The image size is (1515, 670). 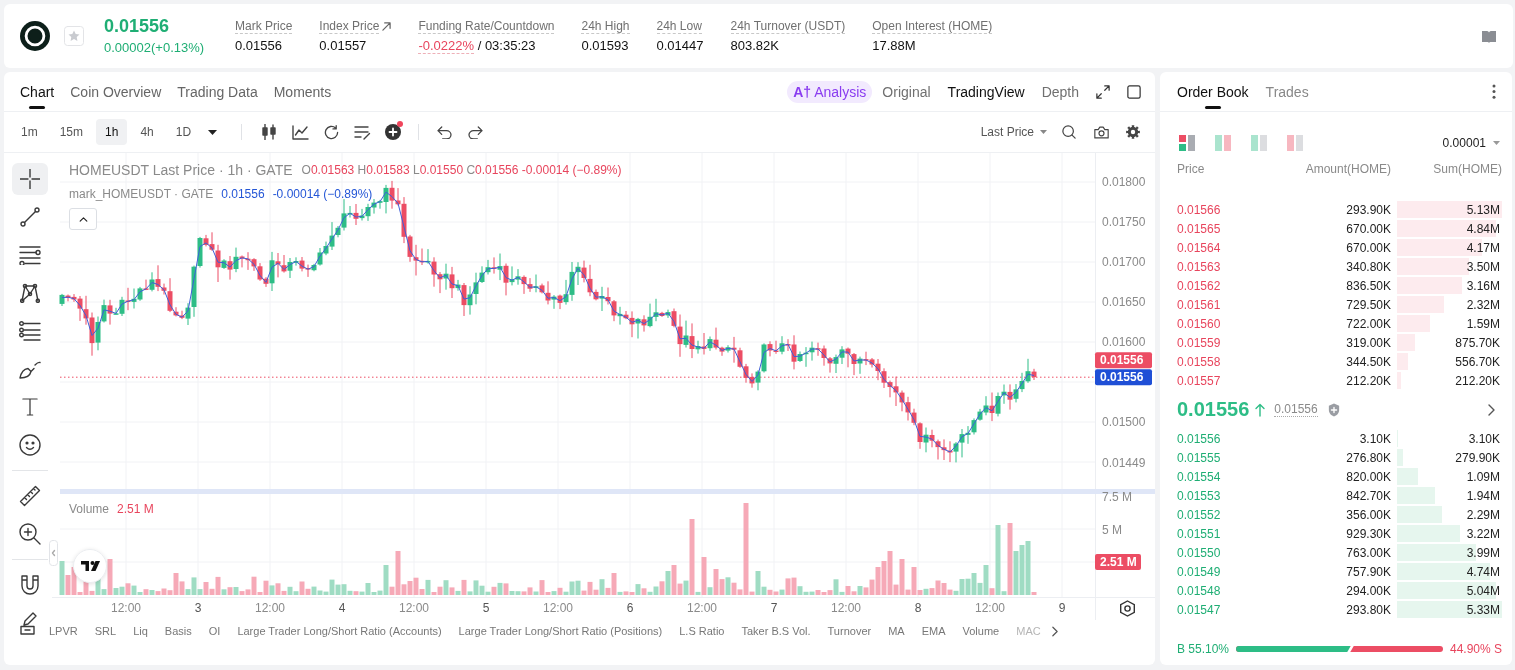 I want to click on drawing-tool-button, so click(x=30, y=179).